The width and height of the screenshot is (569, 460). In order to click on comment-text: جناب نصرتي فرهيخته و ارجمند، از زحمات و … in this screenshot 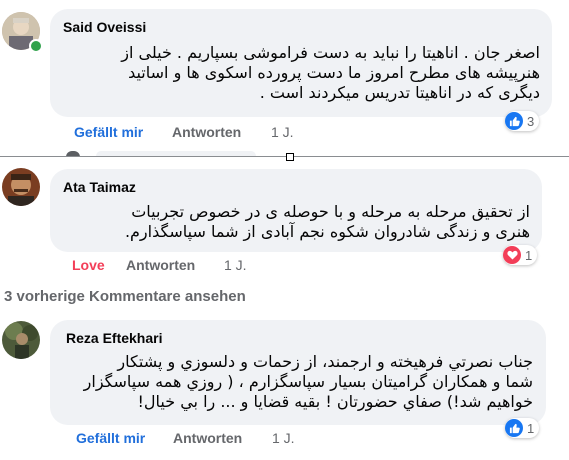, I will do `click(291, 382)`.